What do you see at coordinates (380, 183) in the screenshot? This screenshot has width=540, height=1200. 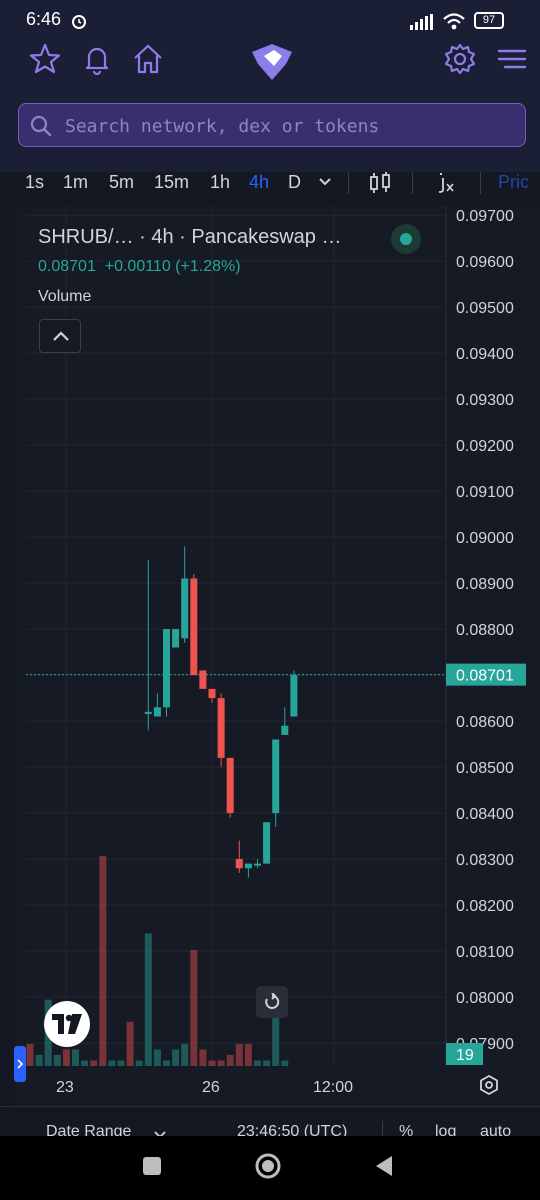 I see `candles-icon` at bounding box center [380, 183].